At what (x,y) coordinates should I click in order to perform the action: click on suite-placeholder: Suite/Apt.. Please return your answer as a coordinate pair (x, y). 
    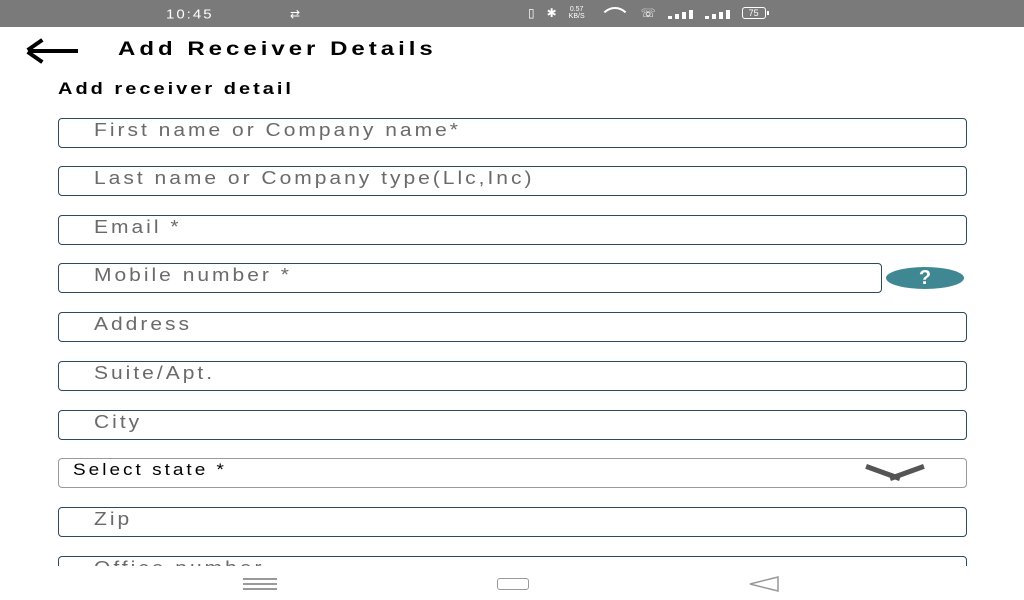
    Looking at the image, I should click on (155, 373).